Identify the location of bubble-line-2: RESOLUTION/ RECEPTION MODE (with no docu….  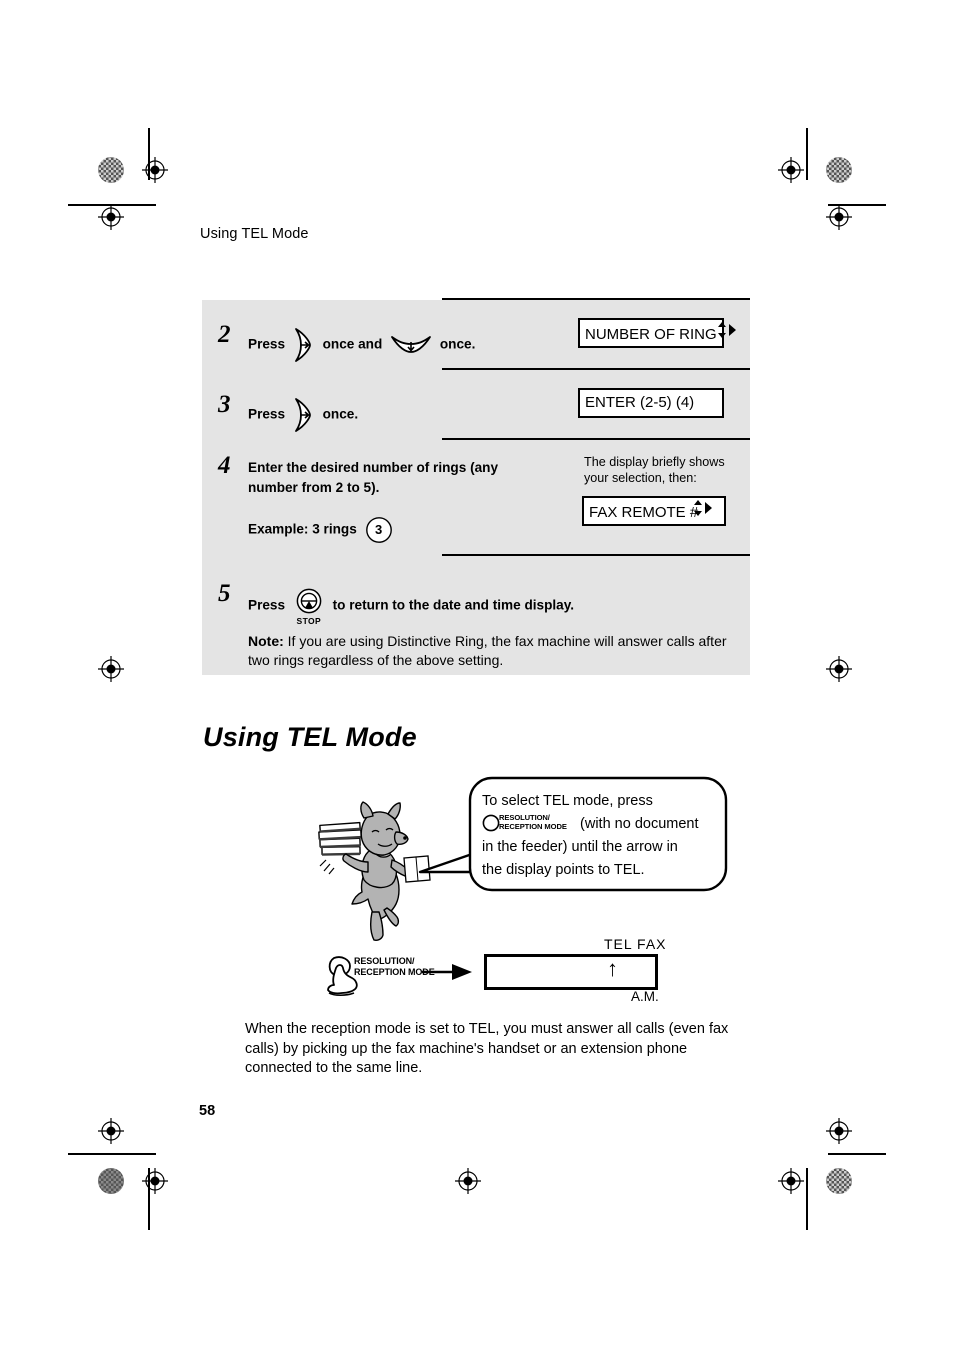
(605, 824).